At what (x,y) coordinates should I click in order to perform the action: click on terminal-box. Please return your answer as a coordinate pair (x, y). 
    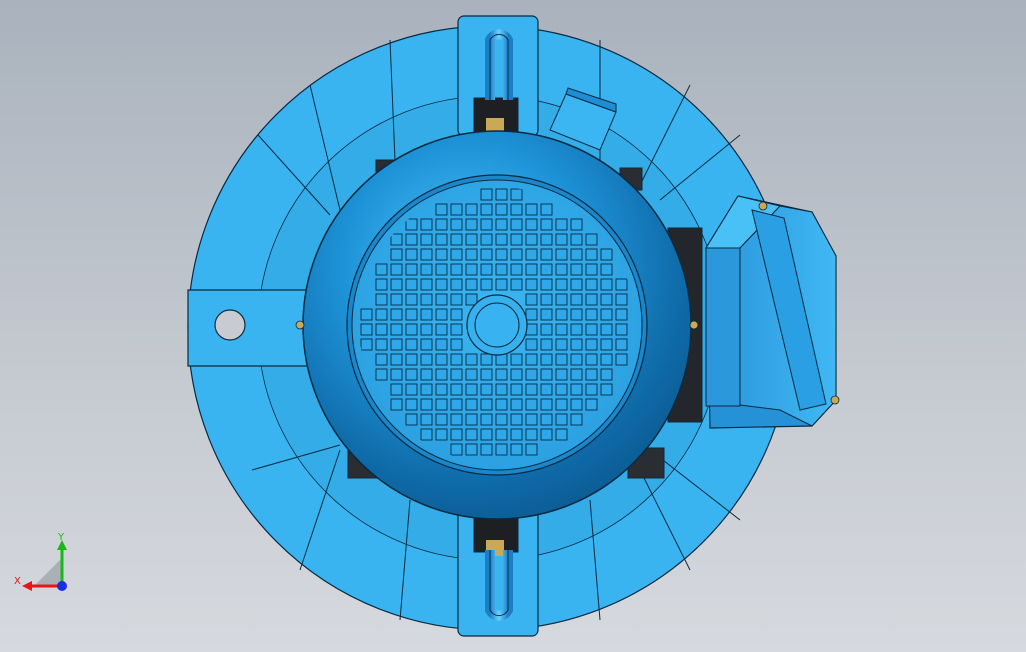
    Looking at the image, I should click on (772, 312).